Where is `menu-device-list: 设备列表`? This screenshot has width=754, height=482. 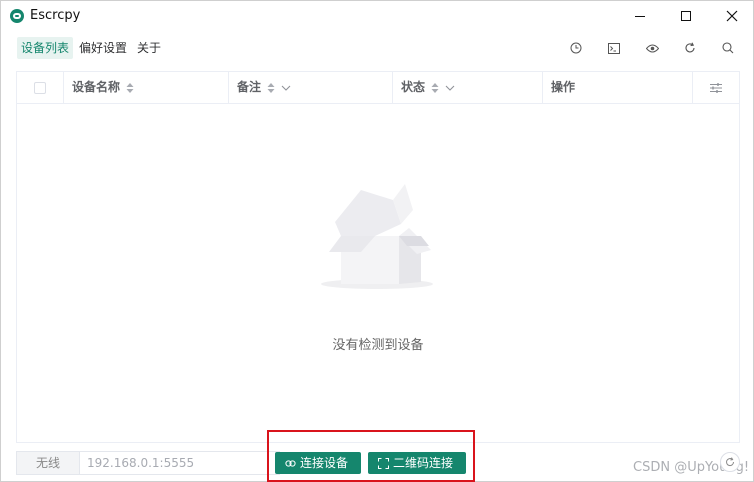 menu-device-list: 设备列表 is located at coordinates (45, 48).